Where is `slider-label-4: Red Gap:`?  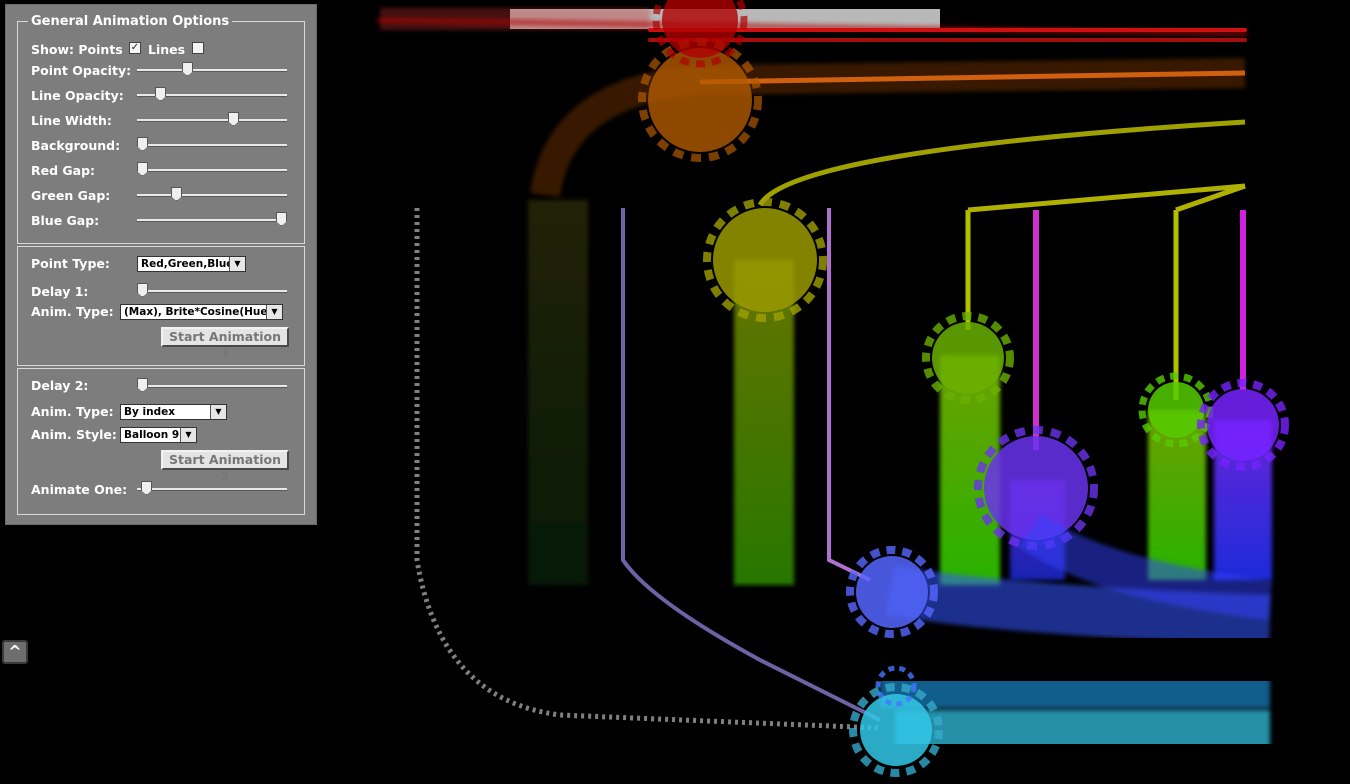
slider-label-4: Red Gap: is located at coordinates (63, 170).